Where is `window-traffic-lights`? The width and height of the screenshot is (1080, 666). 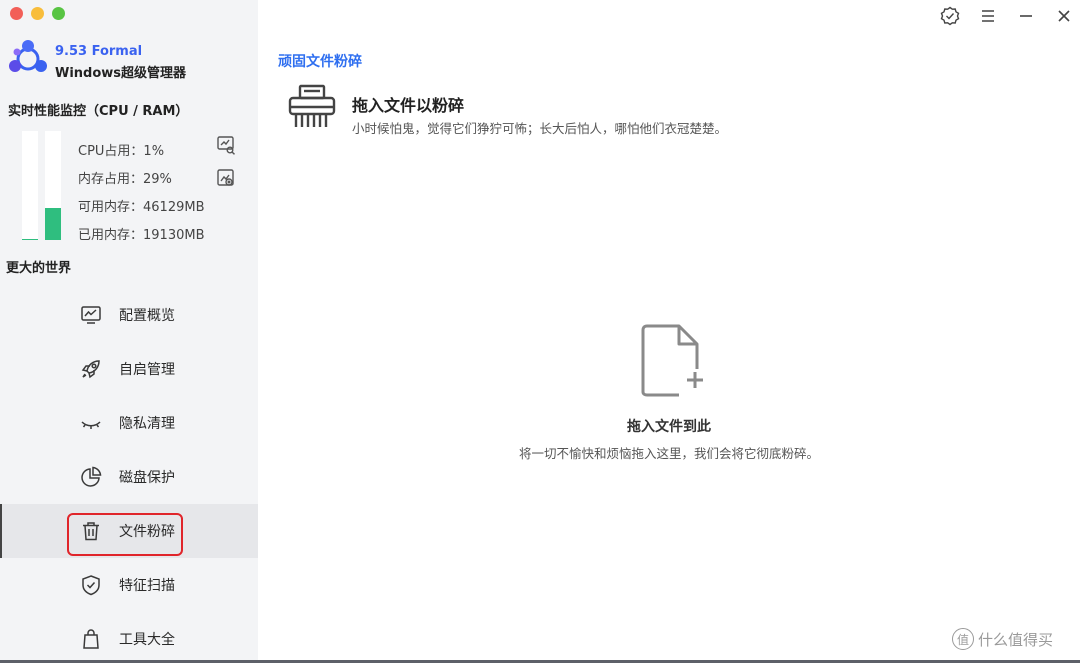
window-traffic-lights is located at coordinates (37, 13).